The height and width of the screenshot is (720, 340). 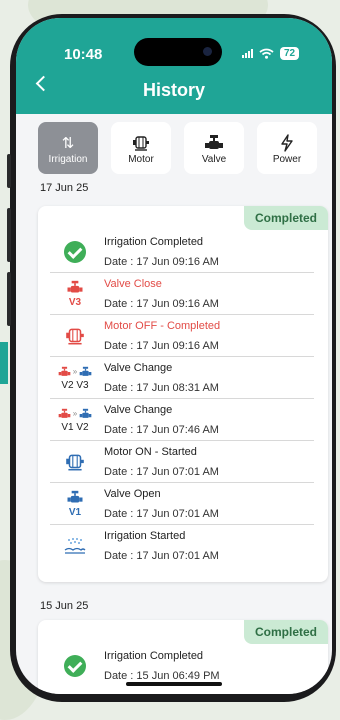 I want to click on event-date: Date : 17 Jun 08:31 AM, so click(x=161, y=388).